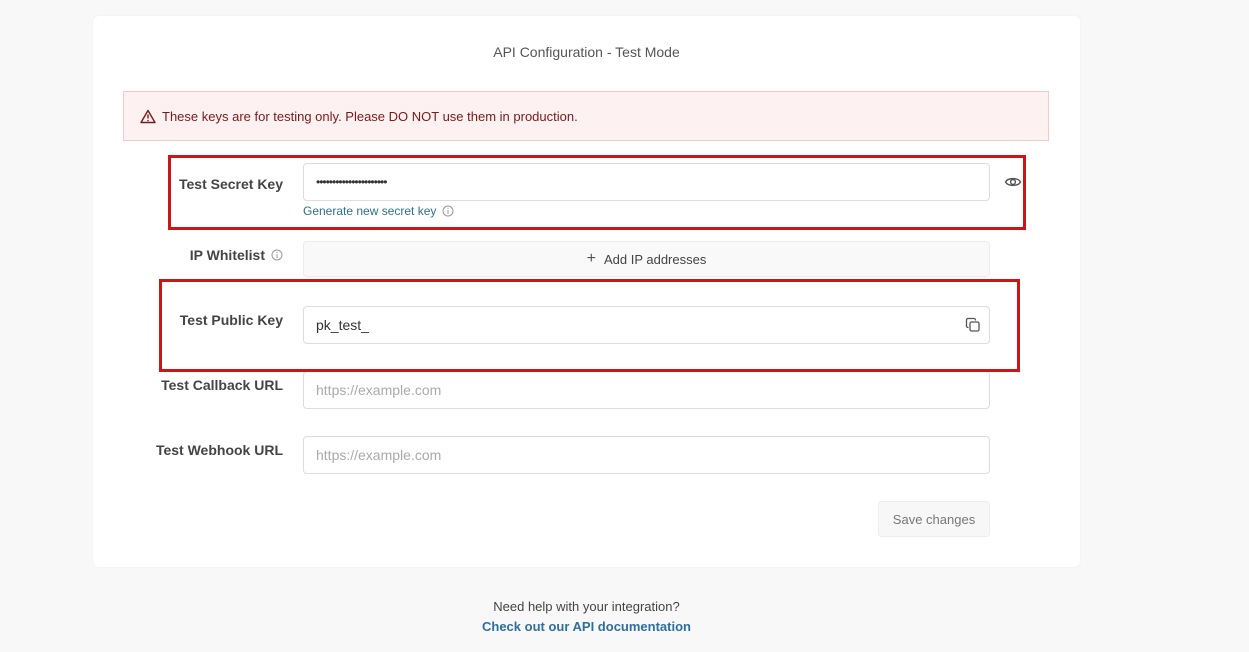 This screenshot has height=652, width=1249. I want to click on eye-icon, so click(1013, 182).